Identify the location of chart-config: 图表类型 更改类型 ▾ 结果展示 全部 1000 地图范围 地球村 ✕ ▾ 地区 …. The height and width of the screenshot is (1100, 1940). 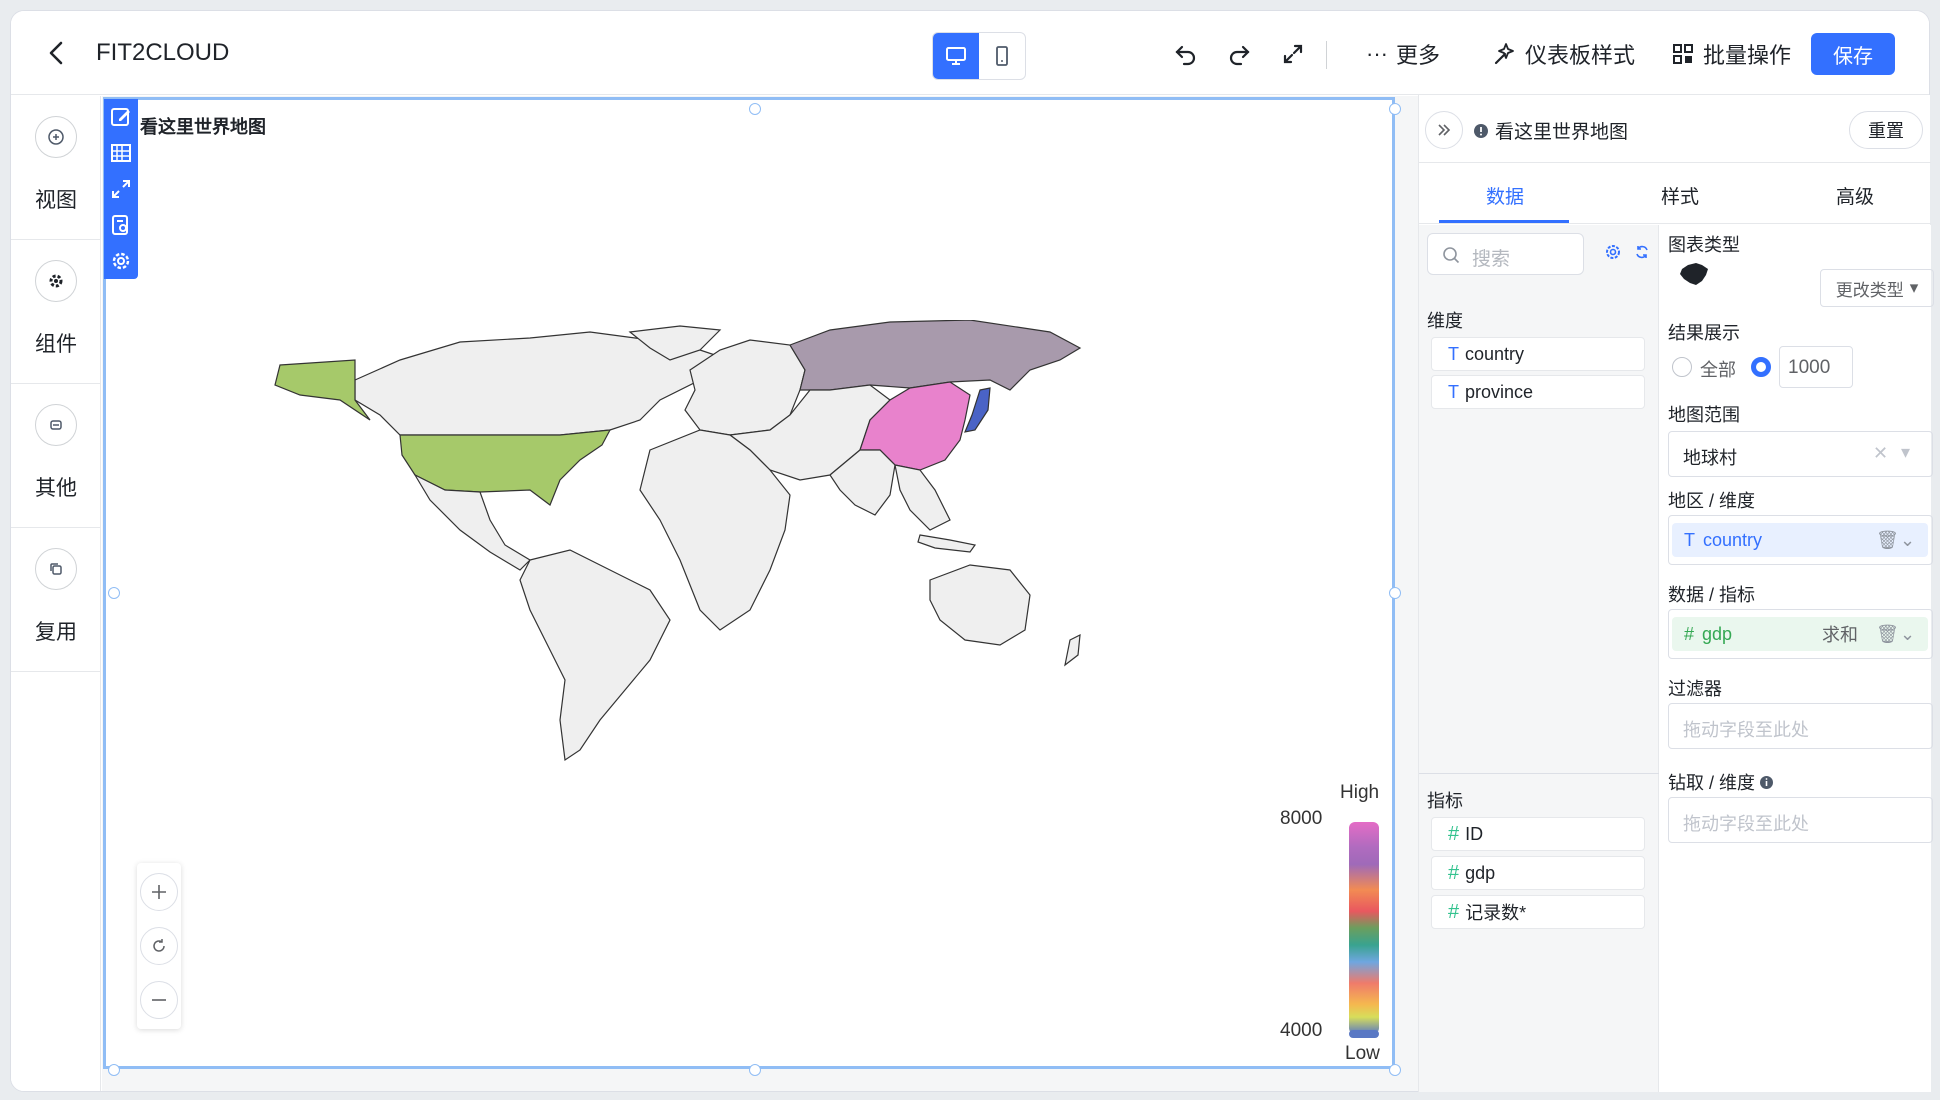
(1797, 658).